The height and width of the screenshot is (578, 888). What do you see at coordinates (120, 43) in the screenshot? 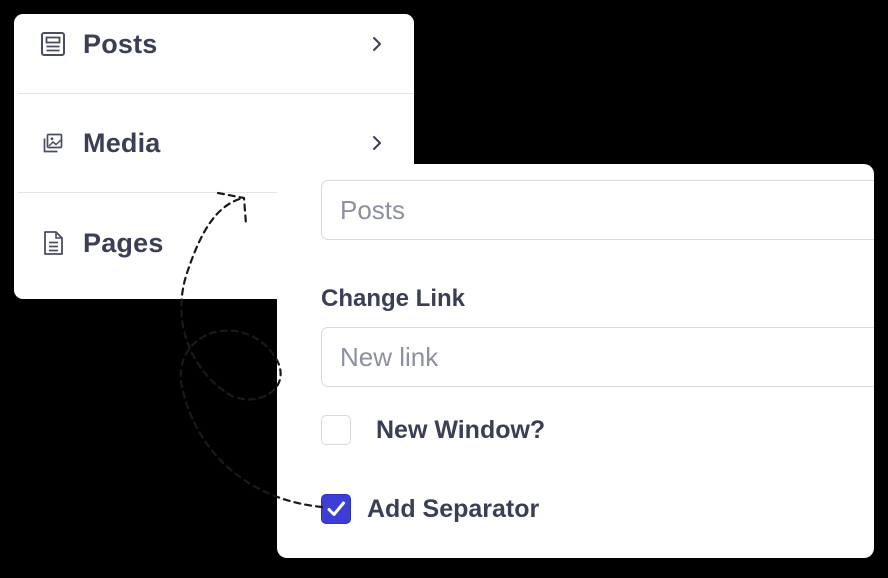
I see `menu-label-posts: Posts` at bounding box center [120, 43].